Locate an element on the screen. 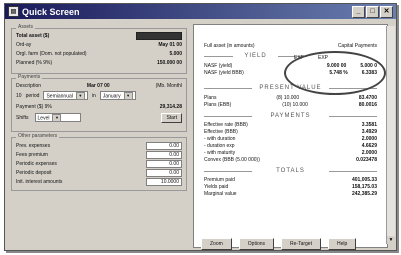 The height and width of the screenshot is (255, 401). highlight-ellipse is located at coordinates (335, 73).